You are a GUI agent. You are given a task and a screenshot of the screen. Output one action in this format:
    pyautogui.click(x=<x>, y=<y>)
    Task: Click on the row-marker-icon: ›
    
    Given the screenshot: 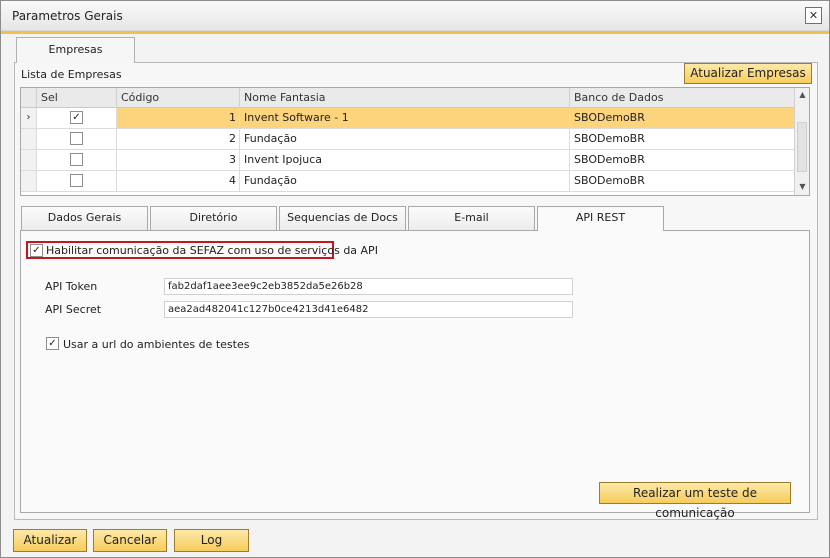 What is the action you would take?
    pyautogui.click(x=29, y=118)
    